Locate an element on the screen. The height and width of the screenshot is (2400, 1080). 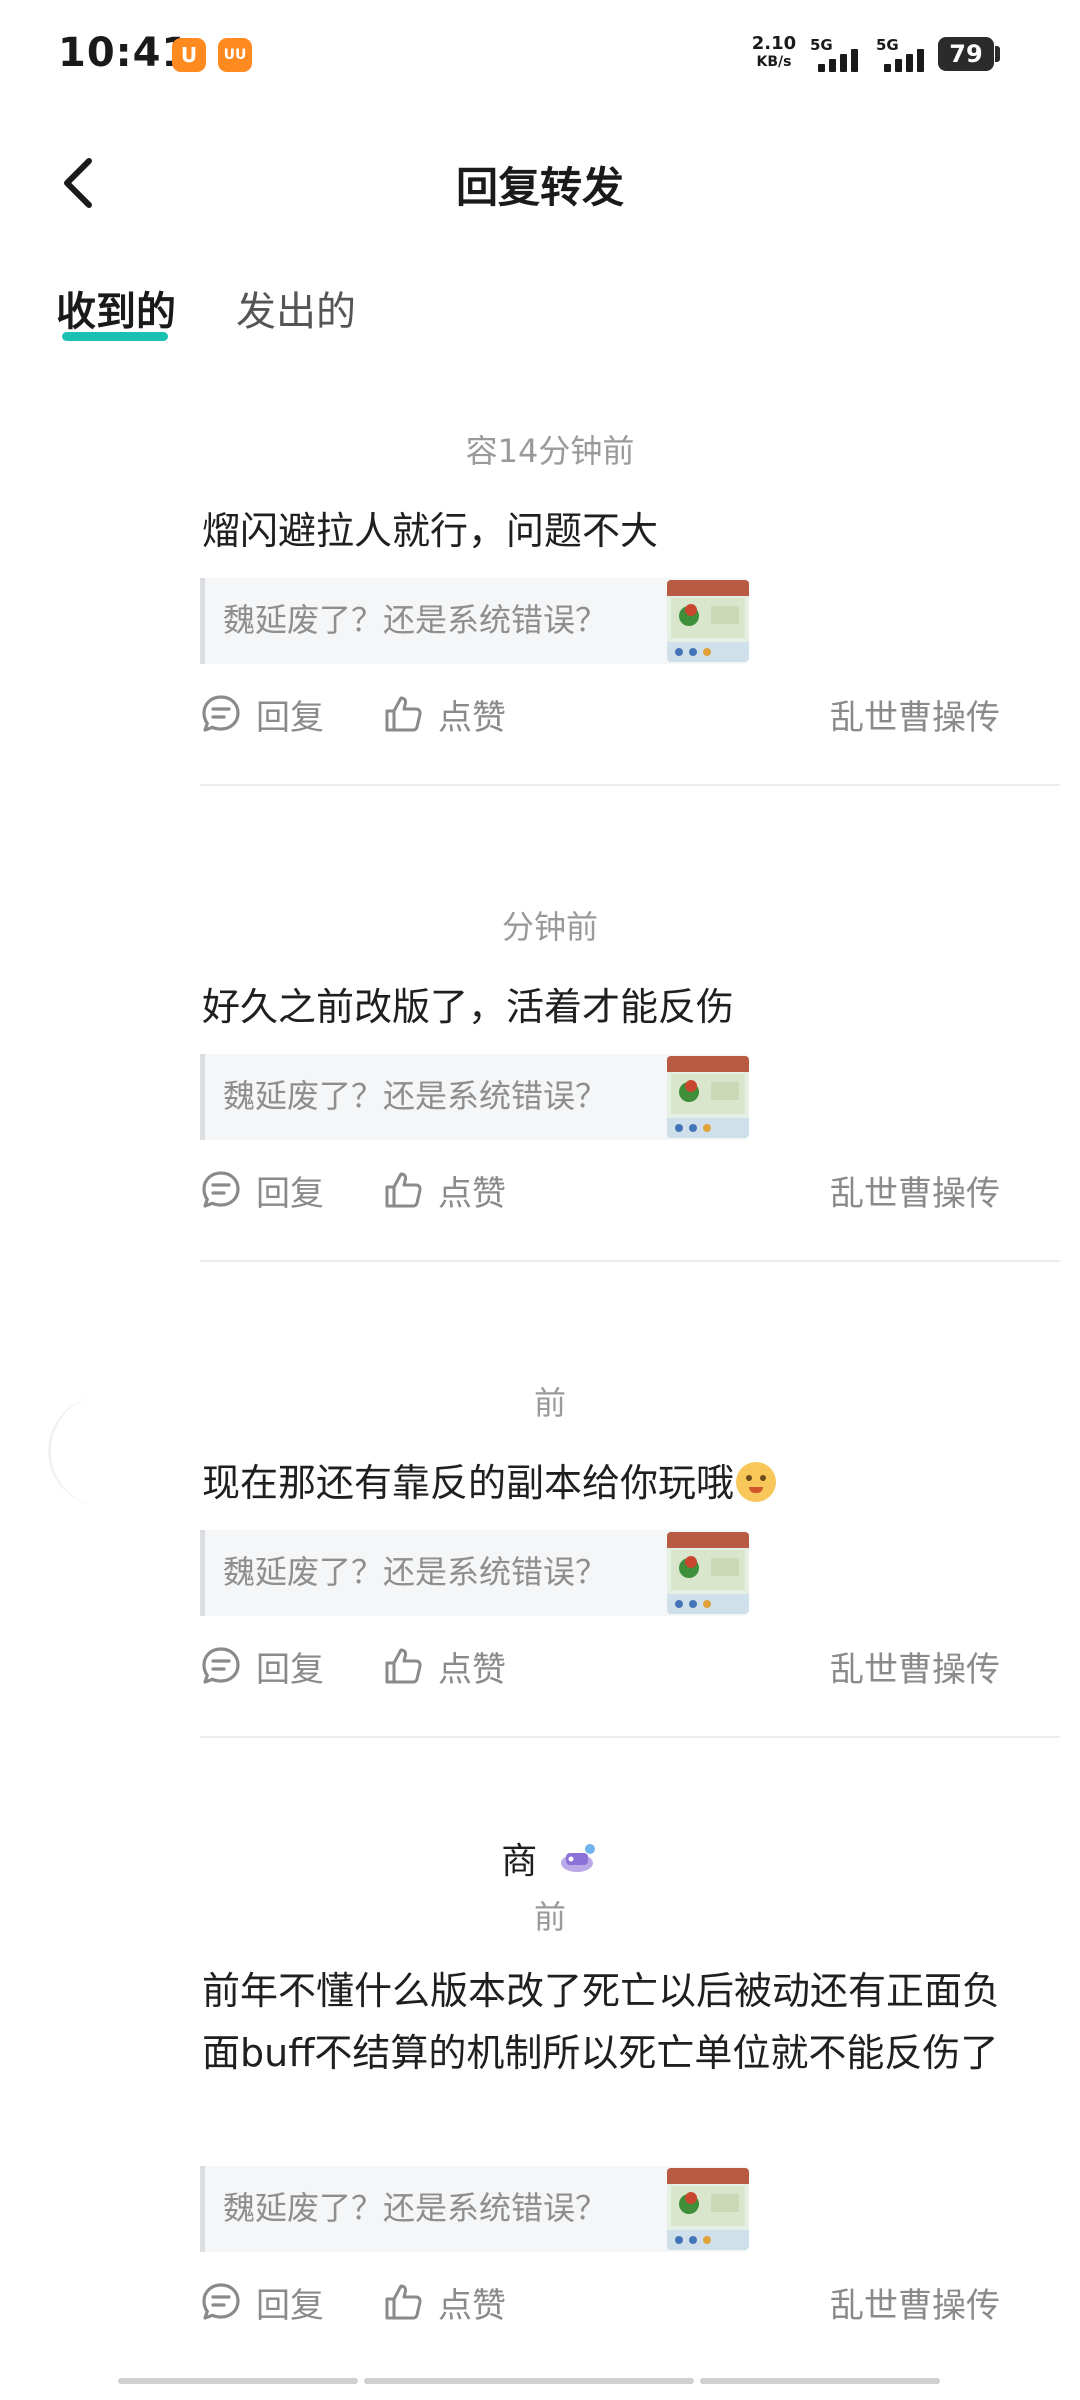
signal-icon: 5G is located at coordinates (838, 56).